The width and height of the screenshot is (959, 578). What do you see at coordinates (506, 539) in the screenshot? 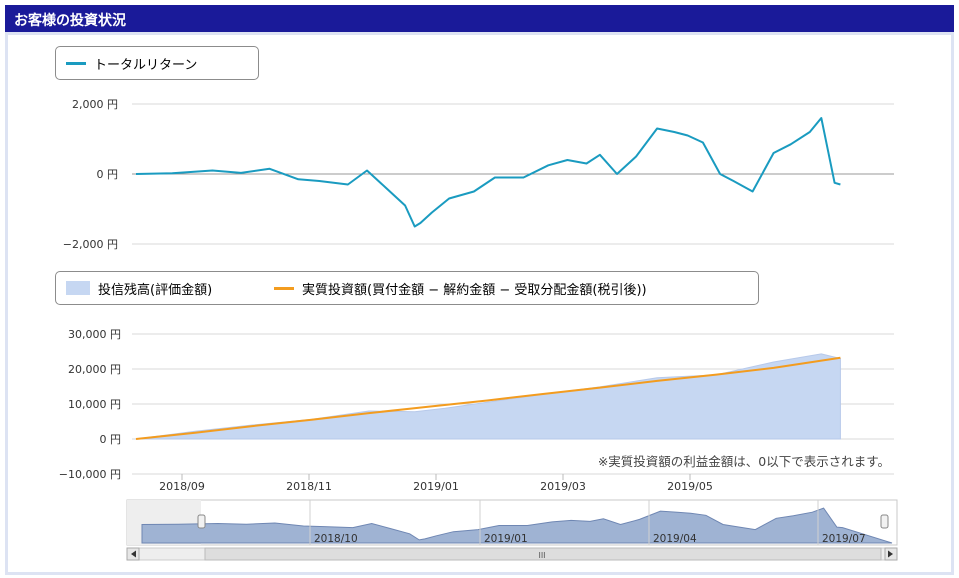
I see `navigator-label: 2019/01` at bounding box center [506, 539].